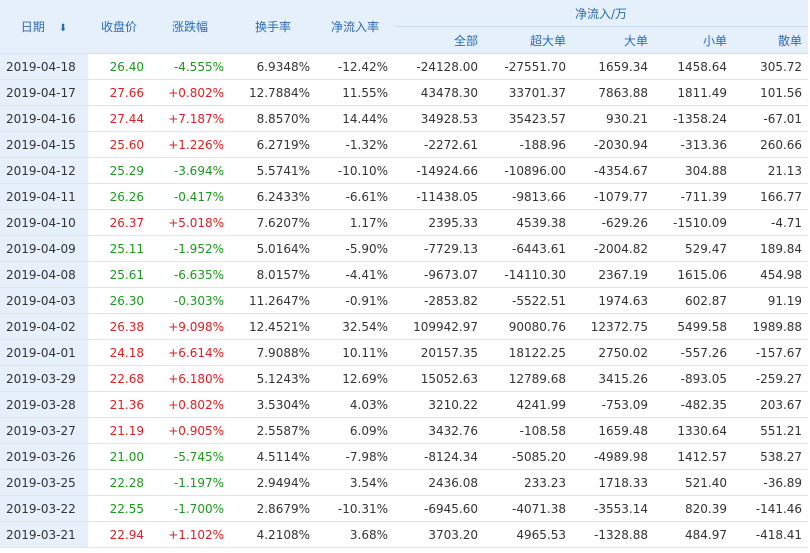 The height and width of the screenshot is (553, 810). What do you see at coordinates (771, 482) in the screenshot?
I see `retail-cell: -36.89` at bounding box center [771, 482].